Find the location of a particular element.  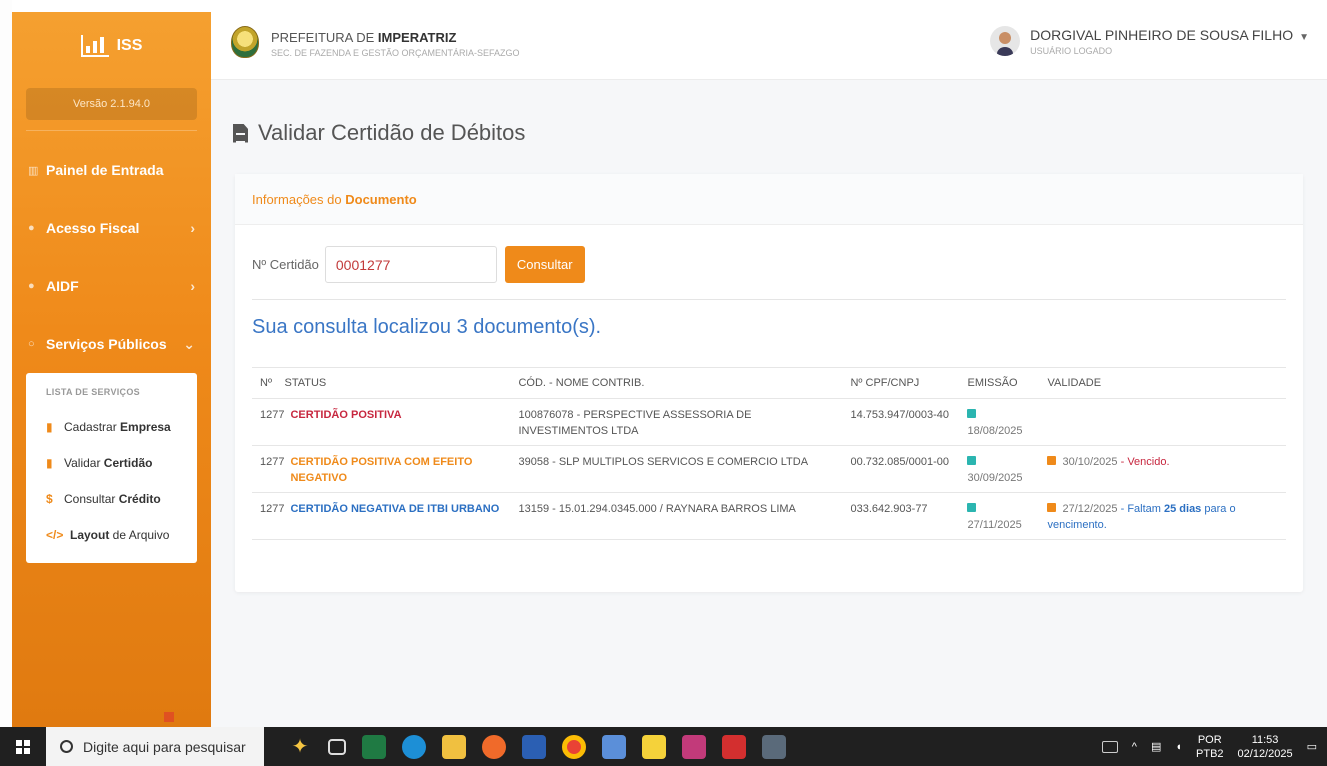

word-icon is located at coordinates (534, 746).